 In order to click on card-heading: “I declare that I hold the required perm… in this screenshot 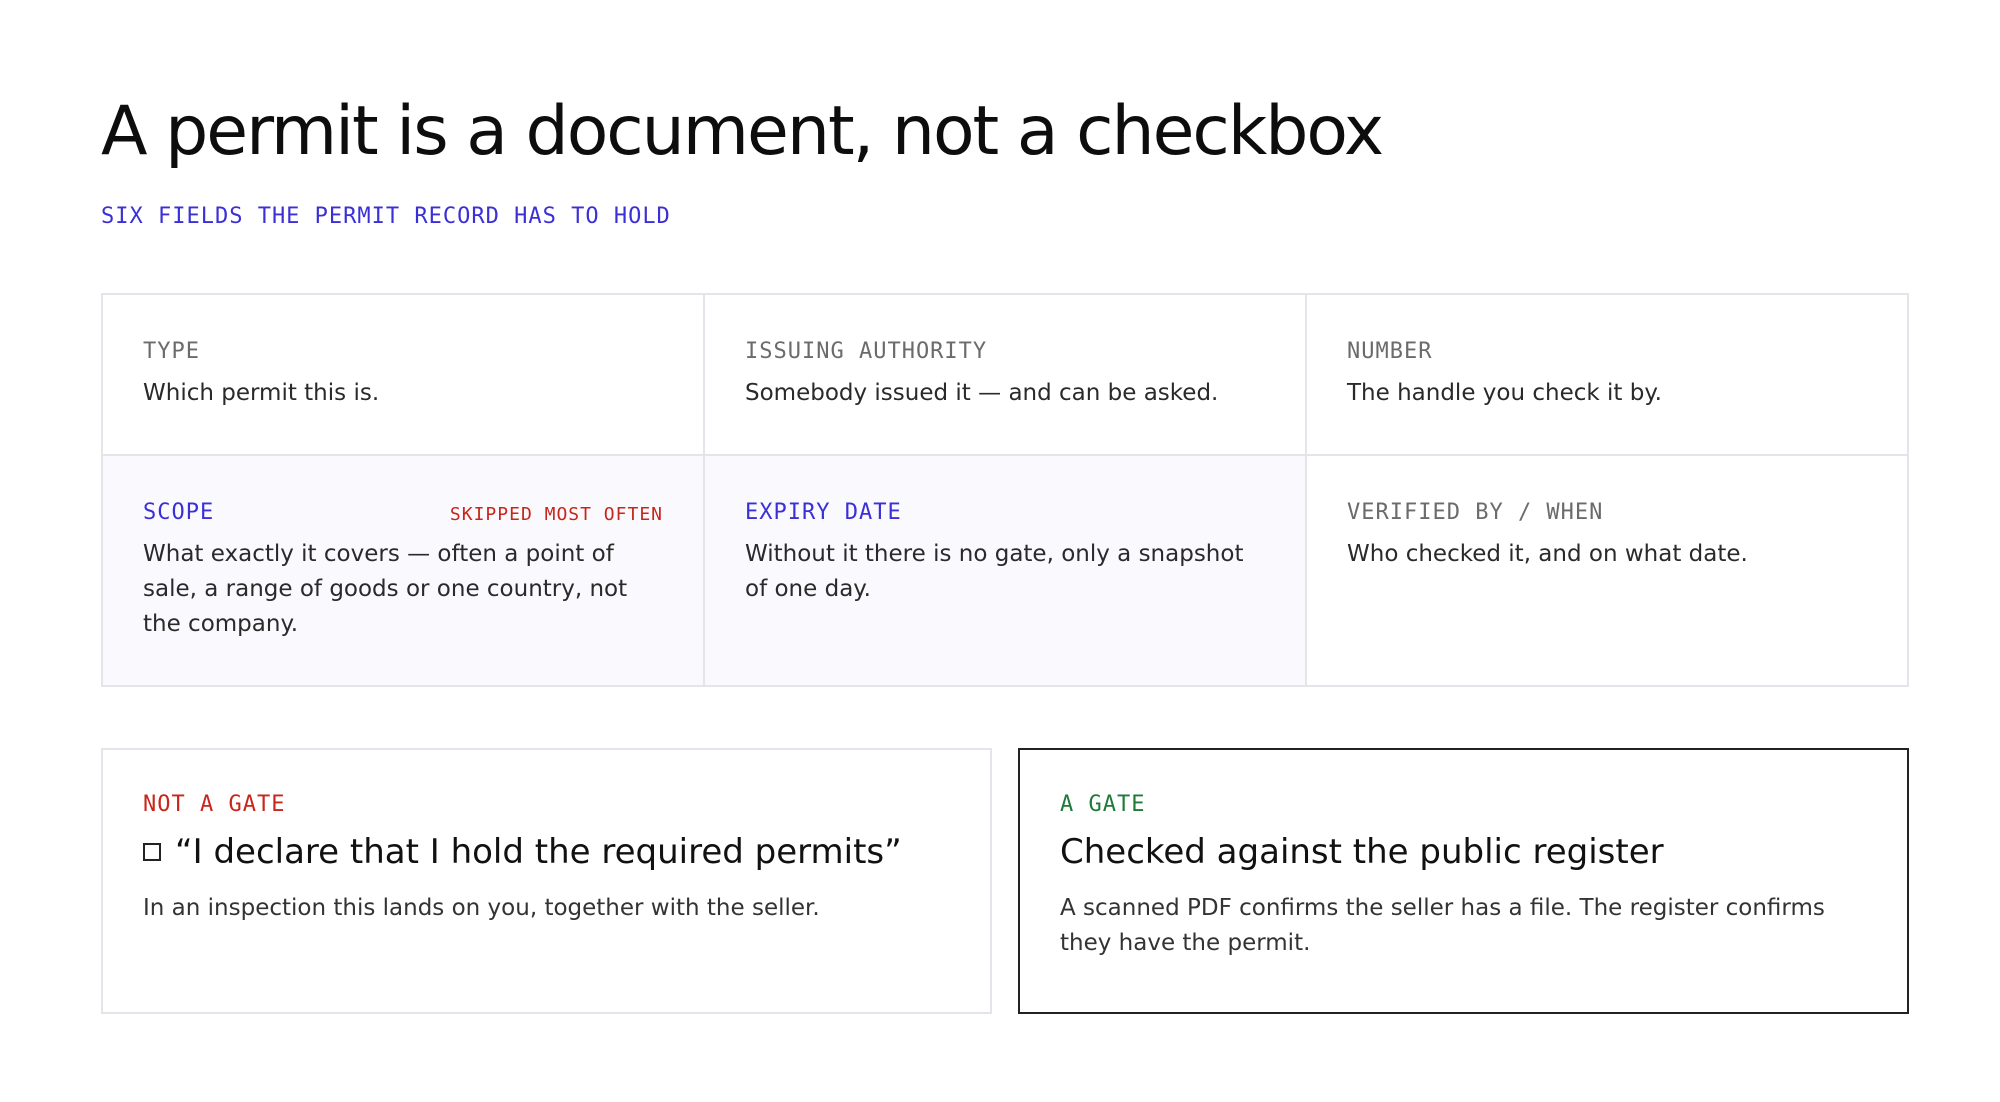, I will do `click(546, 852)`.